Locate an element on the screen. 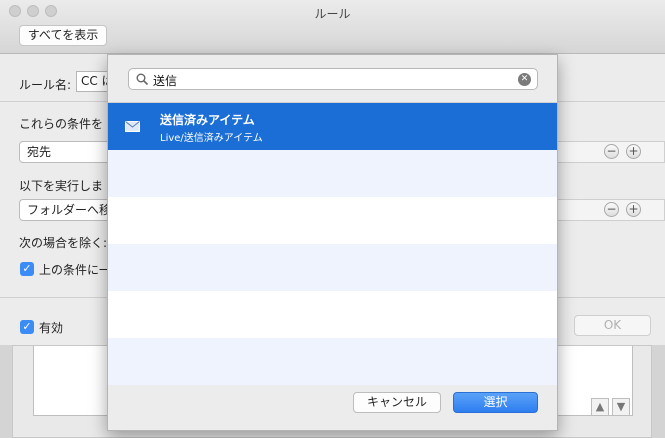 The height and width of the screenshot is (438, 665). show-all-button: すべてを表示 is located at coordinates (63, 35).